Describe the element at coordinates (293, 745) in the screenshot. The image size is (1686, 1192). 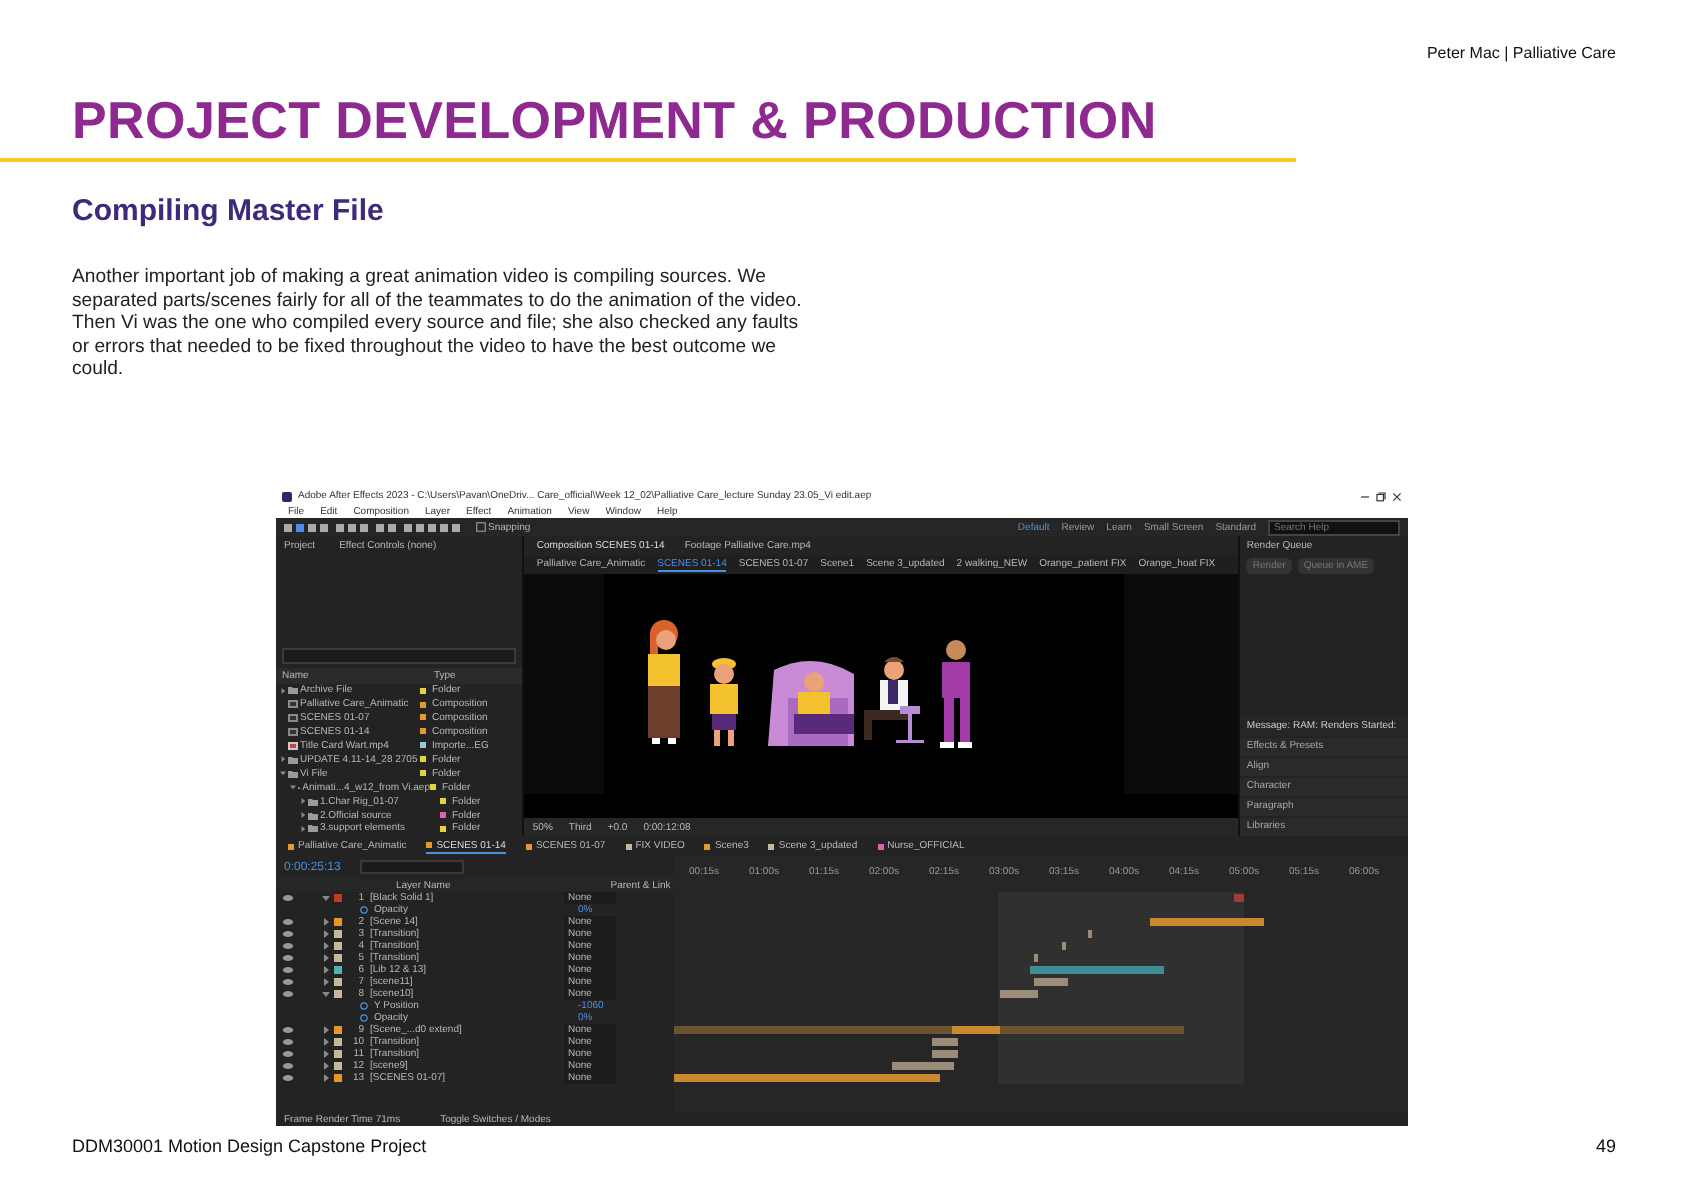
I see `film-icon` at that location.